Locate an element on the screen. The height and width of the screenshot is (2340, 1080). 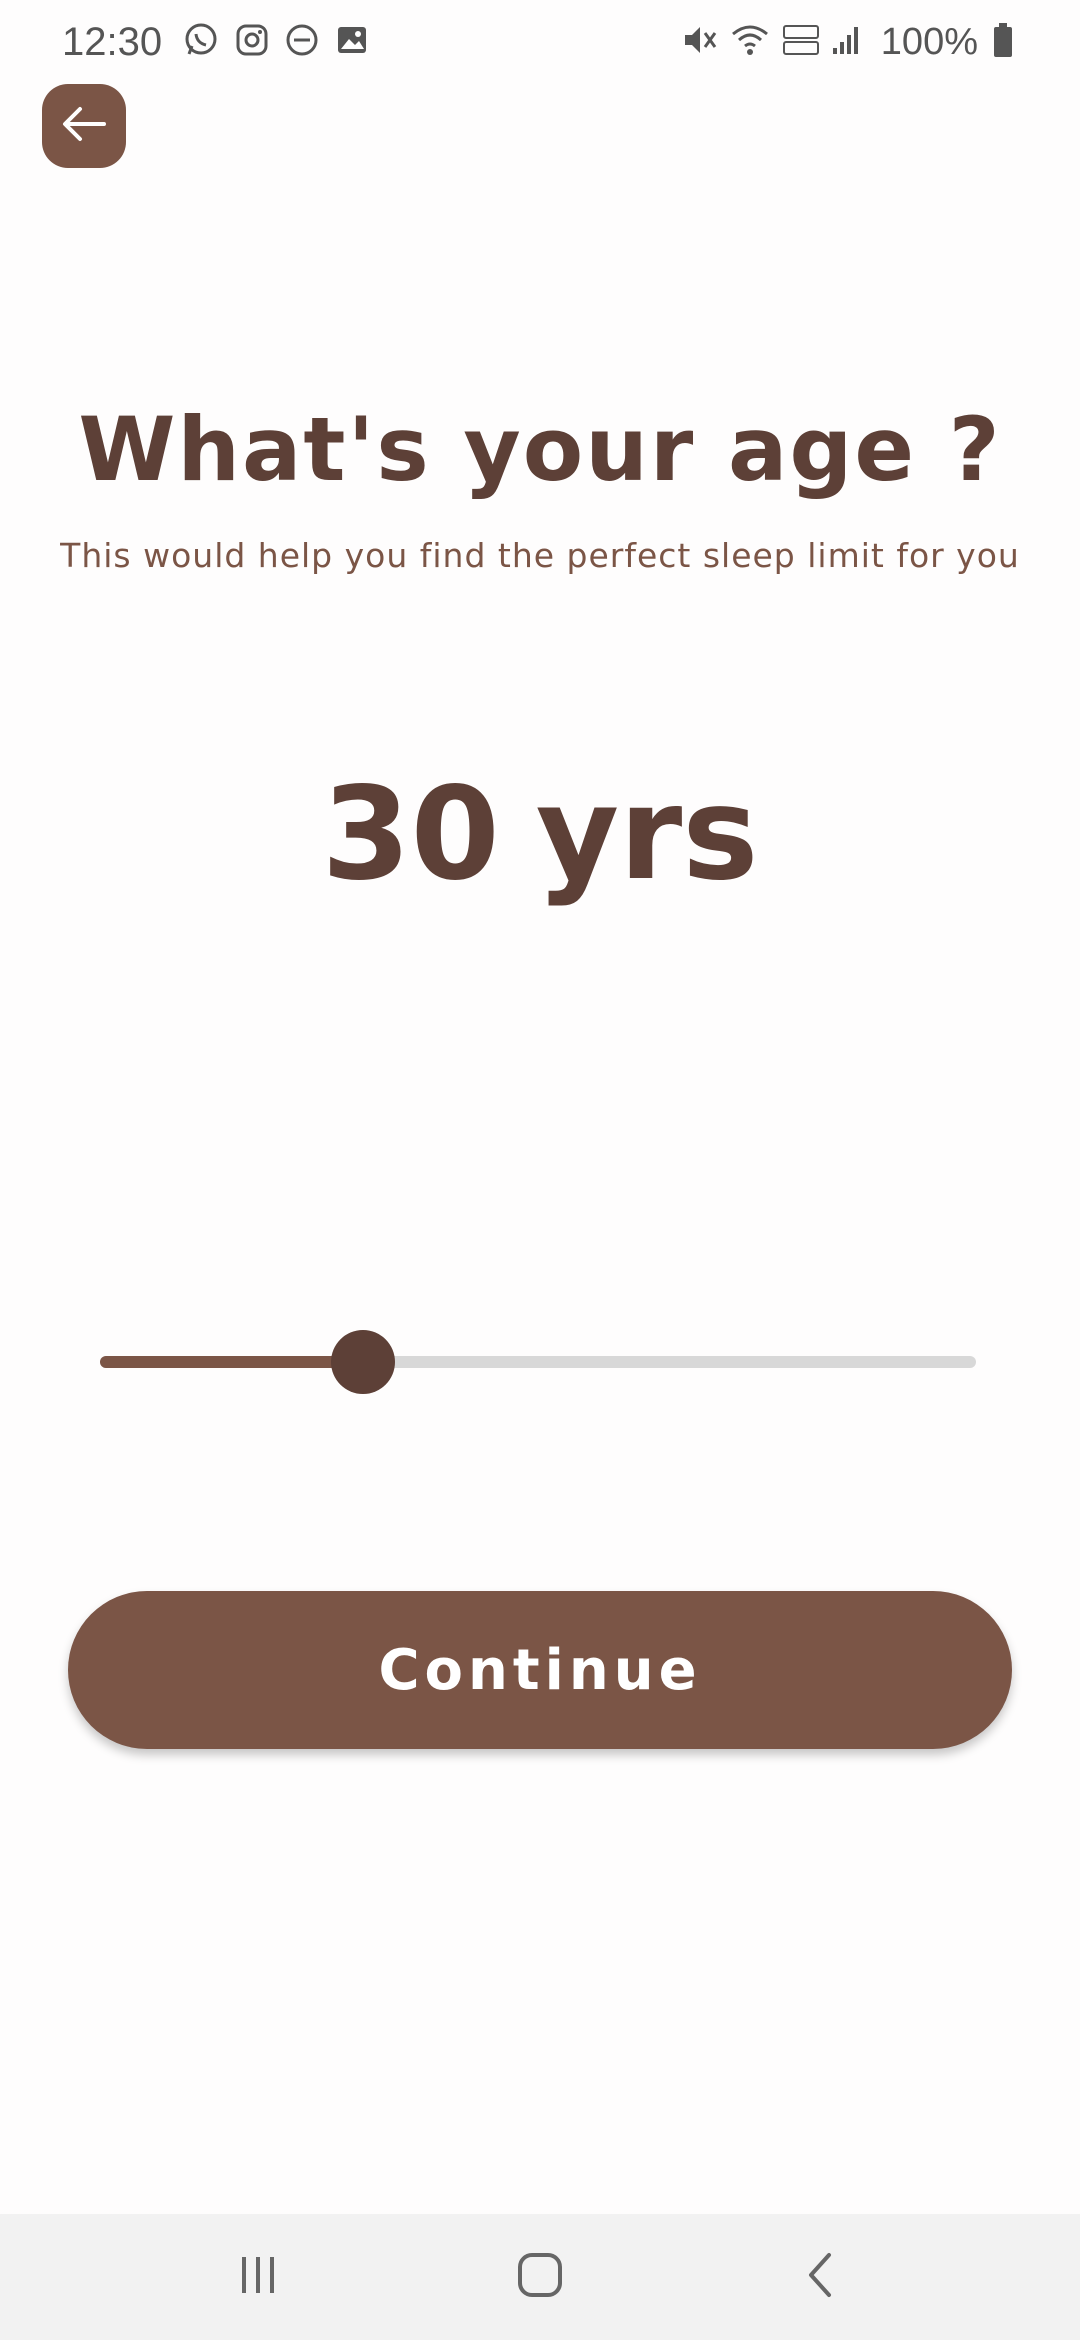
age-unit: yrs is located at coordinates (647, 834).